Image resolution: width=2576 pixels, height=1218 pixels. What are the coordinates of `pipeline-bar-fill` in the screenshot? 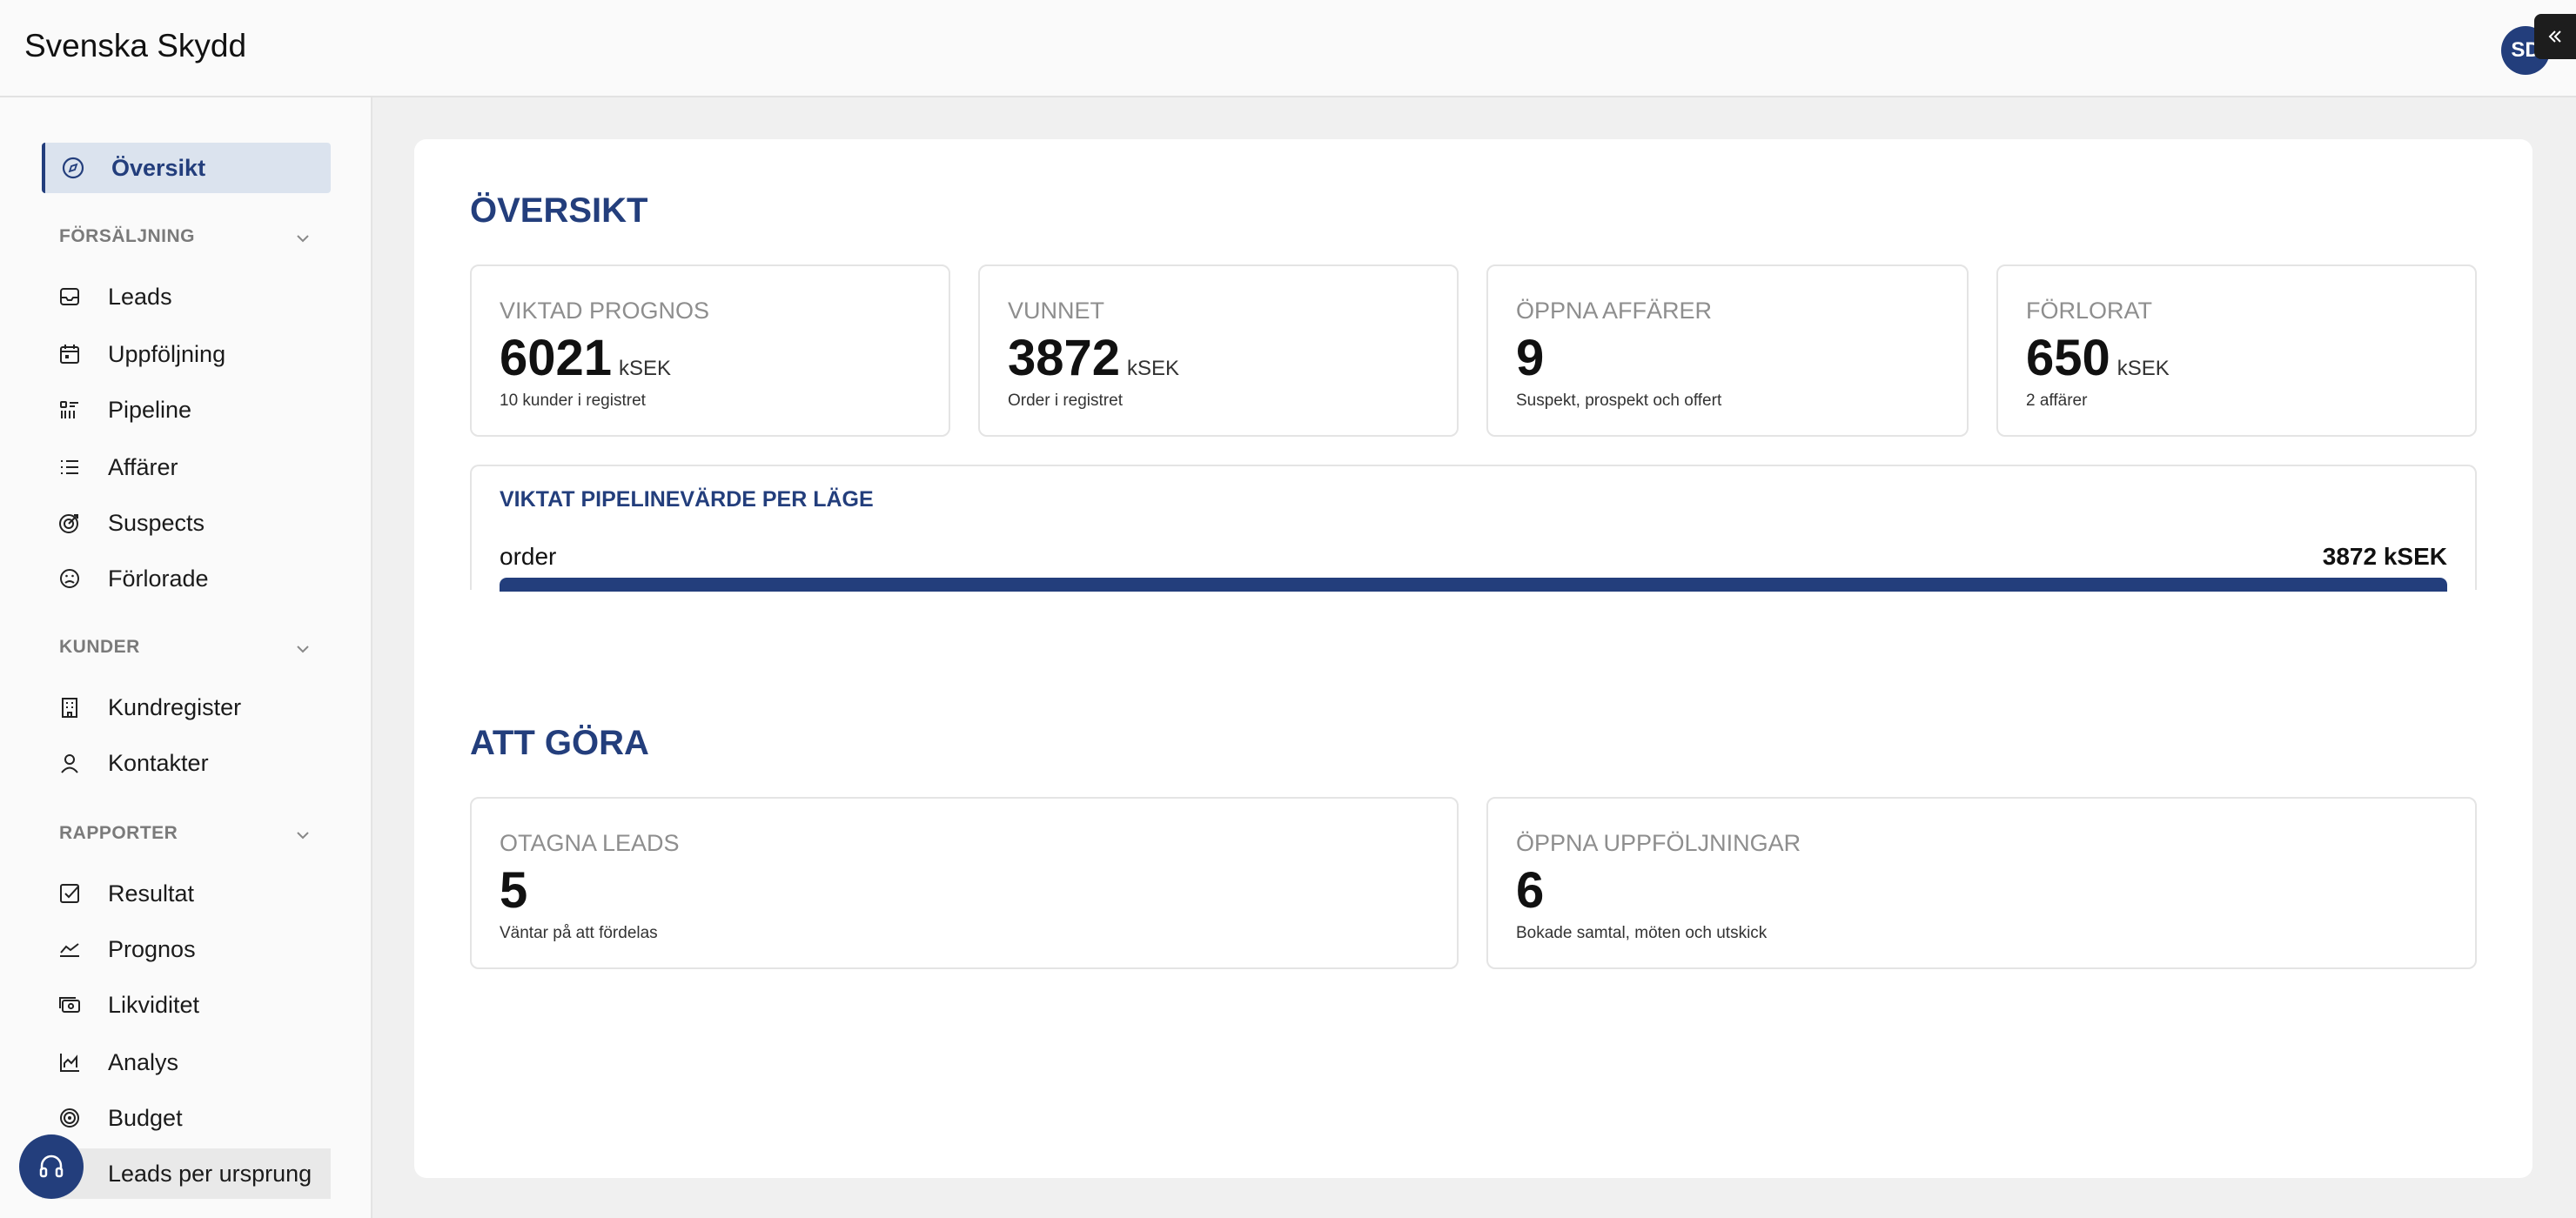 It's located at (1473, 585).